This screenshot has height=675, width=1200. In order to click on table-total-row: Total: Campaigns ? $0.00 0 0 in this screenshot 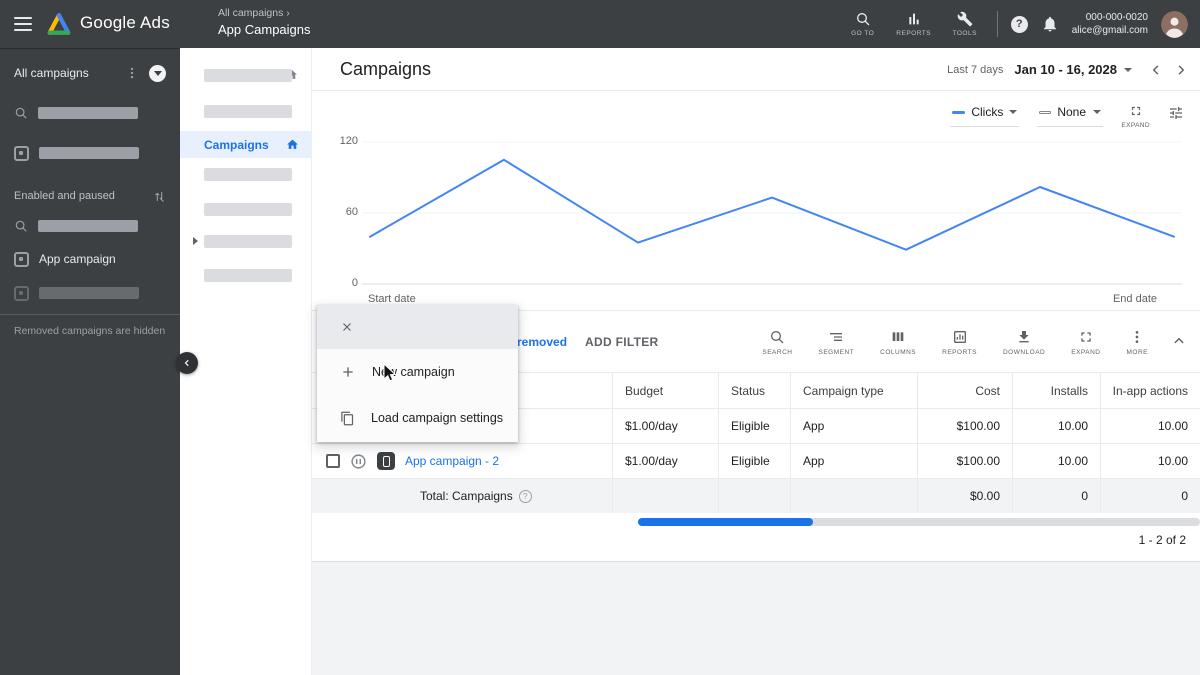, I will do `click(756, 496)`.